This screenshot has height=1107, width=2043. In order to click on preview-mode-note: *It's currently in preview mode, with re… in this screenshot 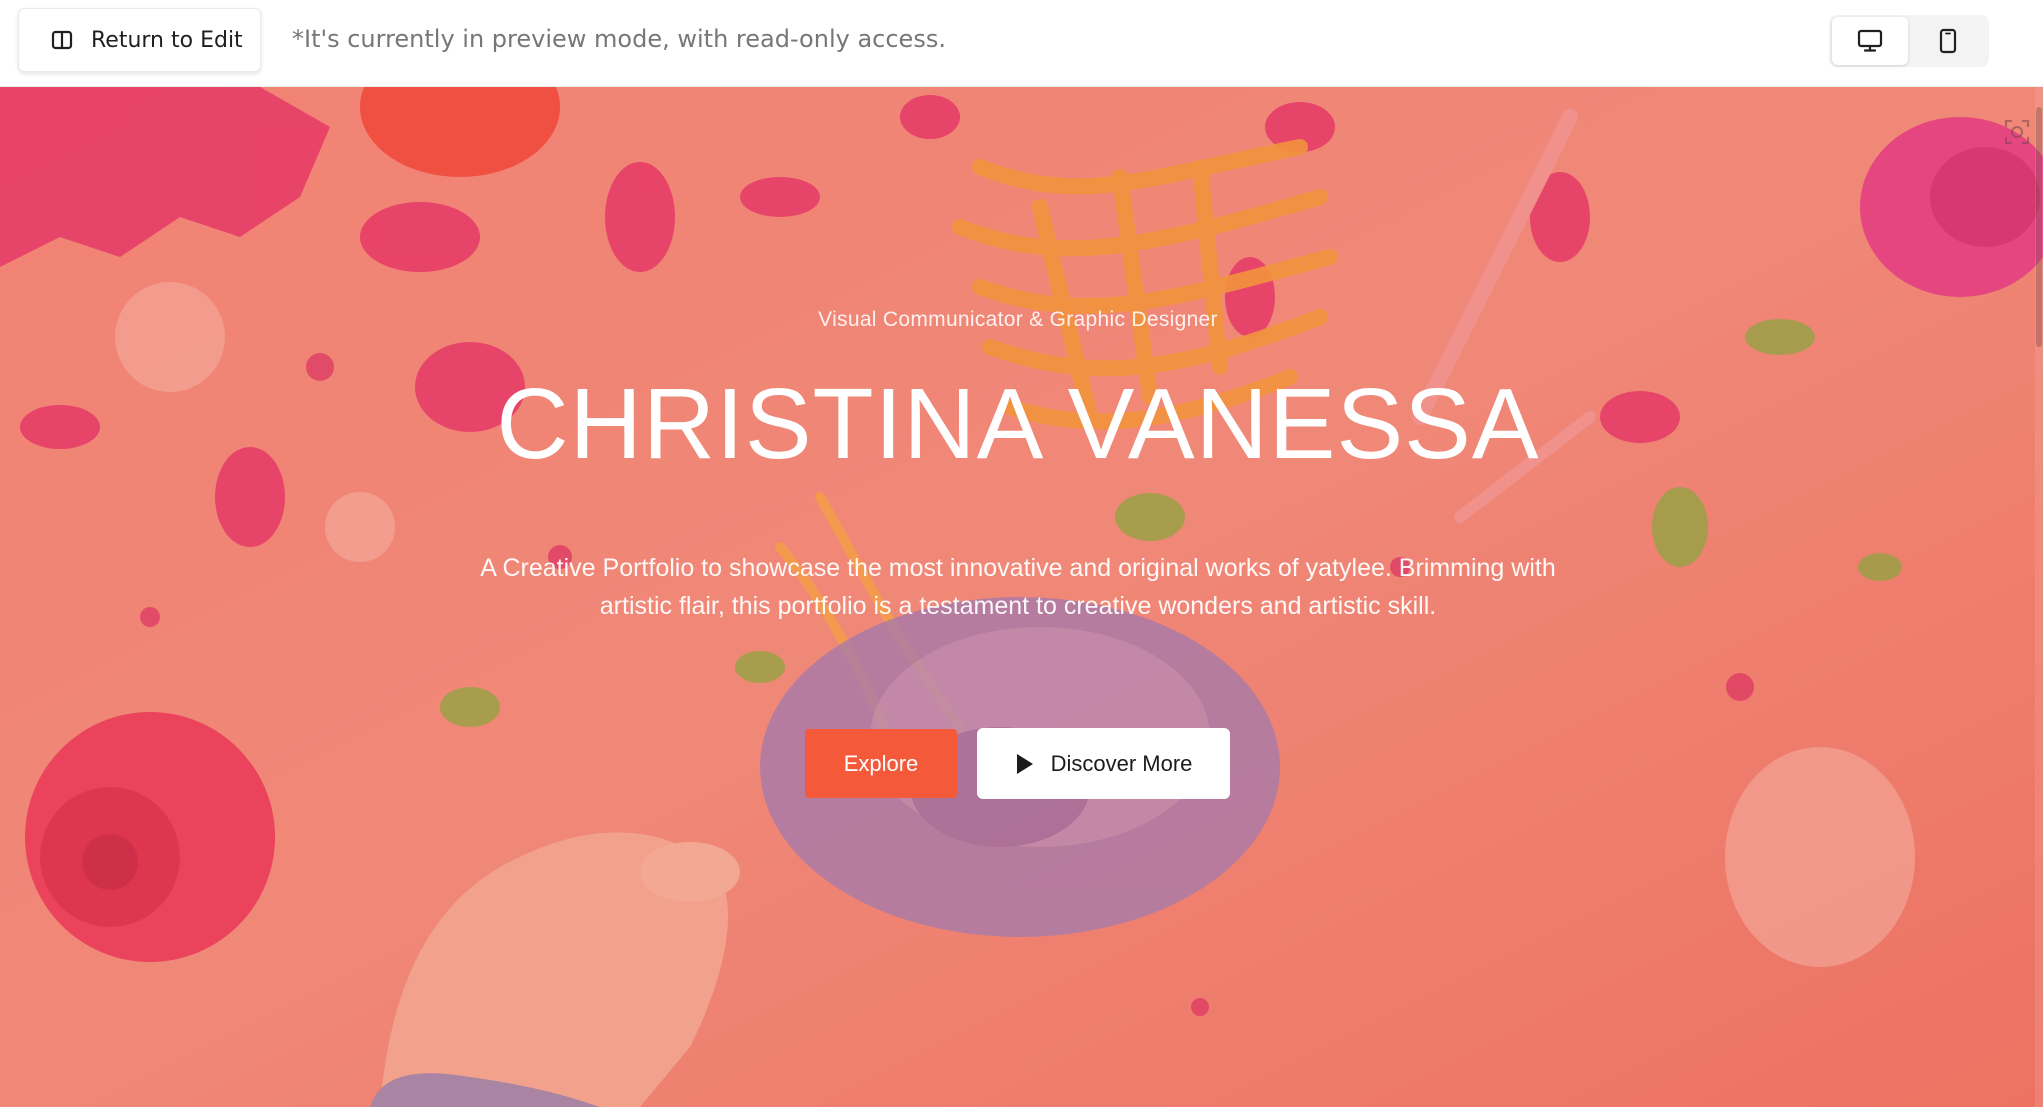, I will do `click(619, 39)`.